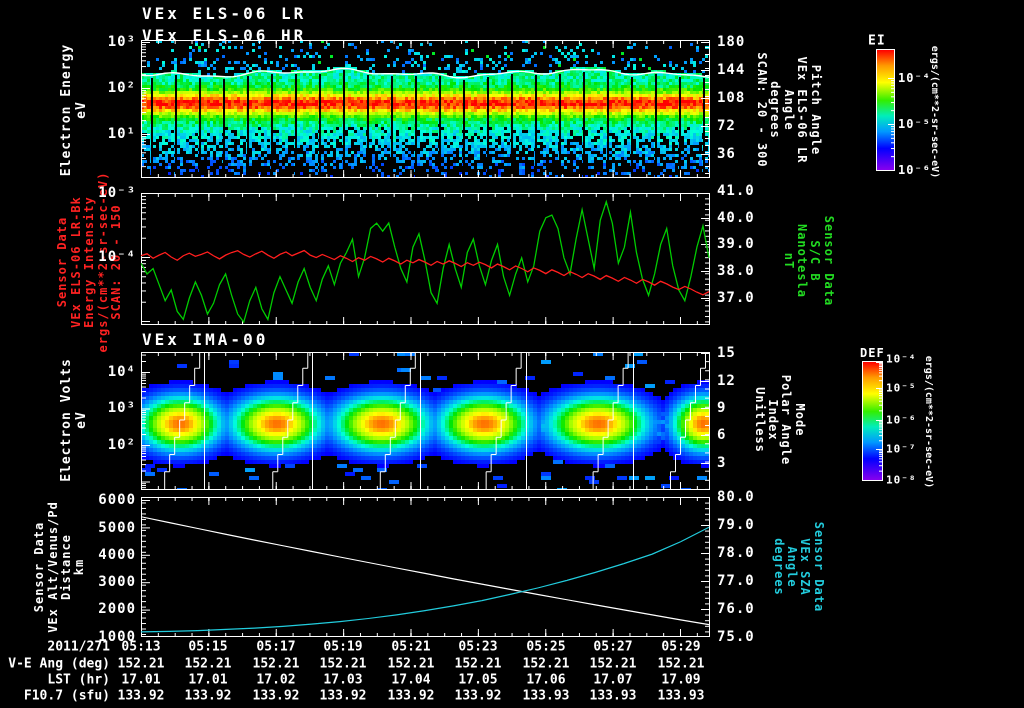 This screenshot has width=1024, height=708. Describe the element at coordinates (901, 480) in the screenshot. I see `def-colorbar-tick: 10⁻⁸` at that location.